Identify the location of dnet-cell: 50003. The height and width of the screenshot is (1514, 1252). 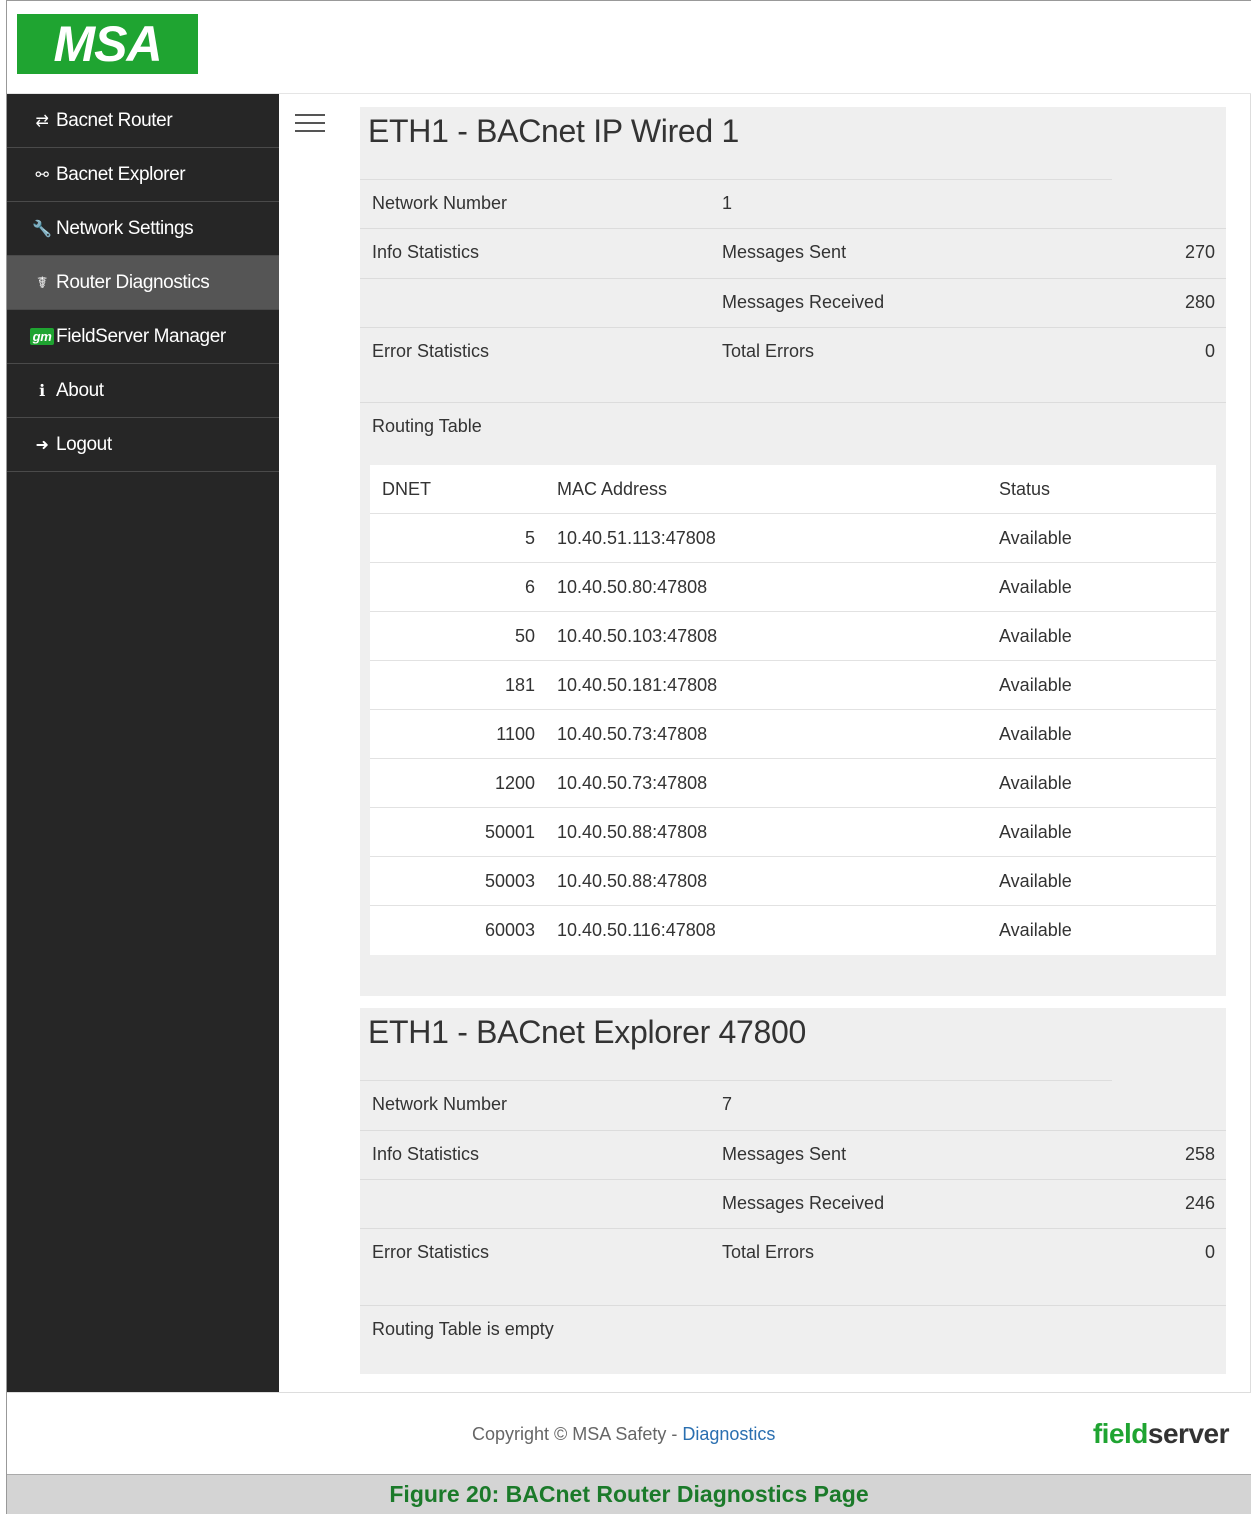
(509, 881).